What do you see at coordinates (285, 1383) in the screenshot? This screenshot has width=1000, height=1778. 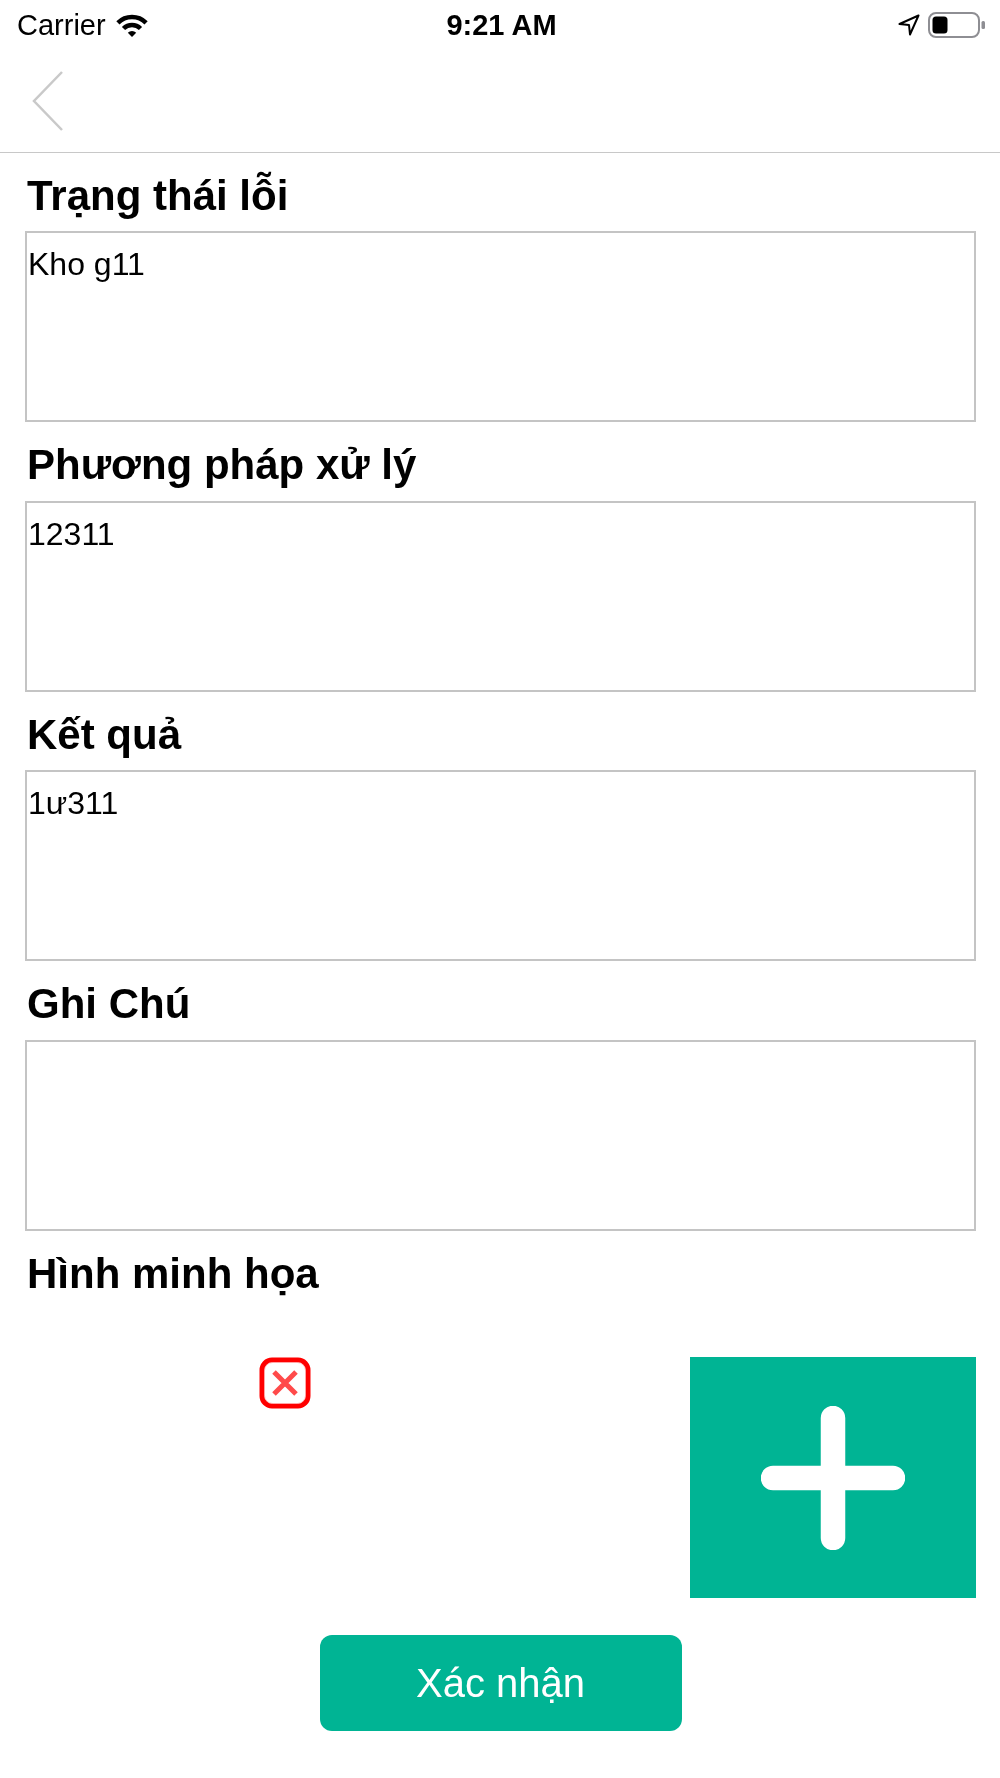 I see `delete-icon` at bounding box center [285, 1383].